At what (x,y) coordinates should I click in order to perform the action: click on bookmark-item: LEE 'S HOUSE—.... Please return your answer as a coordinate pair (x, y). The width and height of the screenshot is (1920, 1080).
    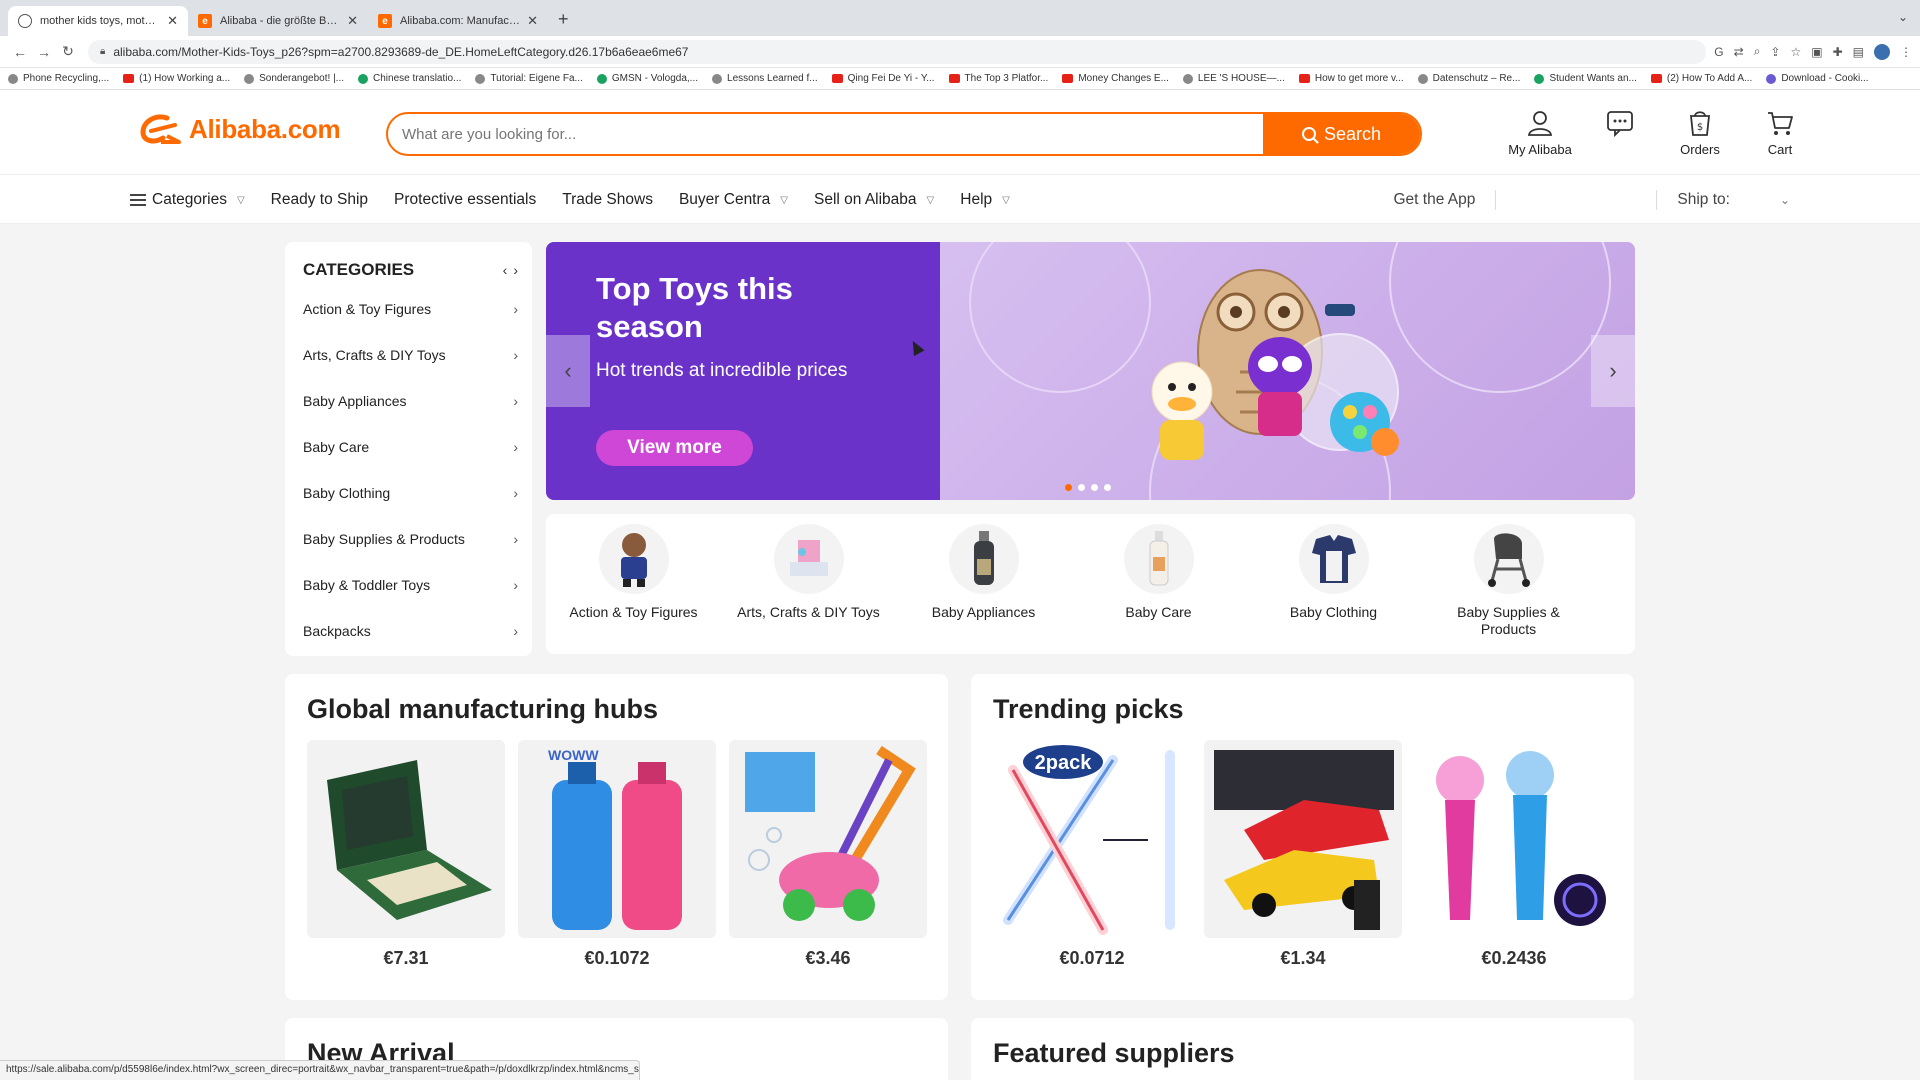
    Looking at the image, I should click on (1233, 78).